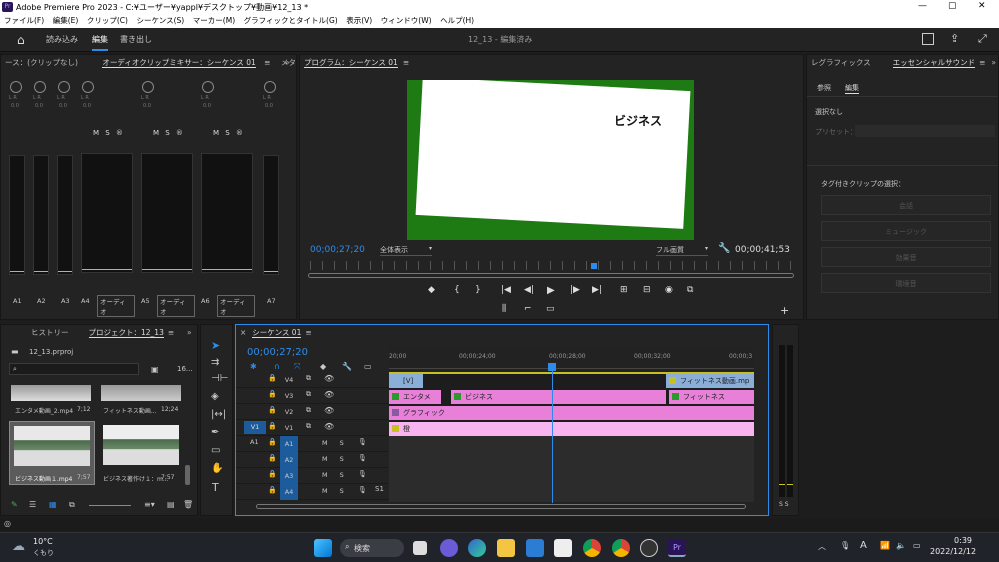 The width and height of the screenshot is (999, 562). Describe the element at coordinates (478, 290) in the screenshot. I see `mark-out-icon: }` at that location.